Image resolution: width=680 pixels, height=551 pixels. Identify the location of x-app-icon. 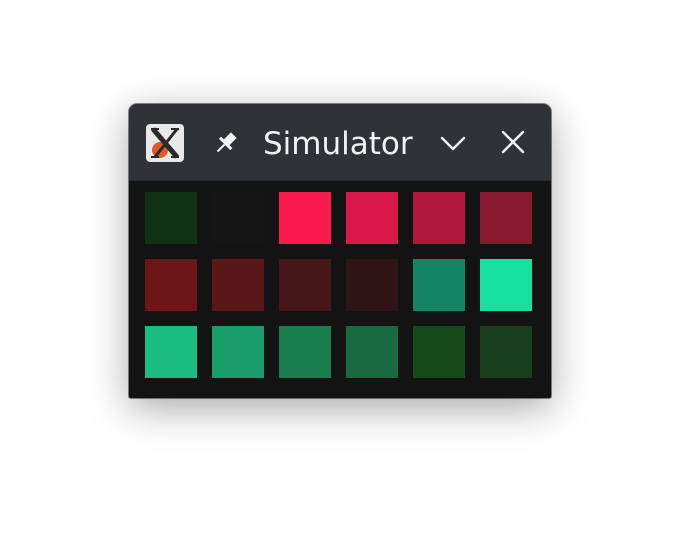
(165, 143).